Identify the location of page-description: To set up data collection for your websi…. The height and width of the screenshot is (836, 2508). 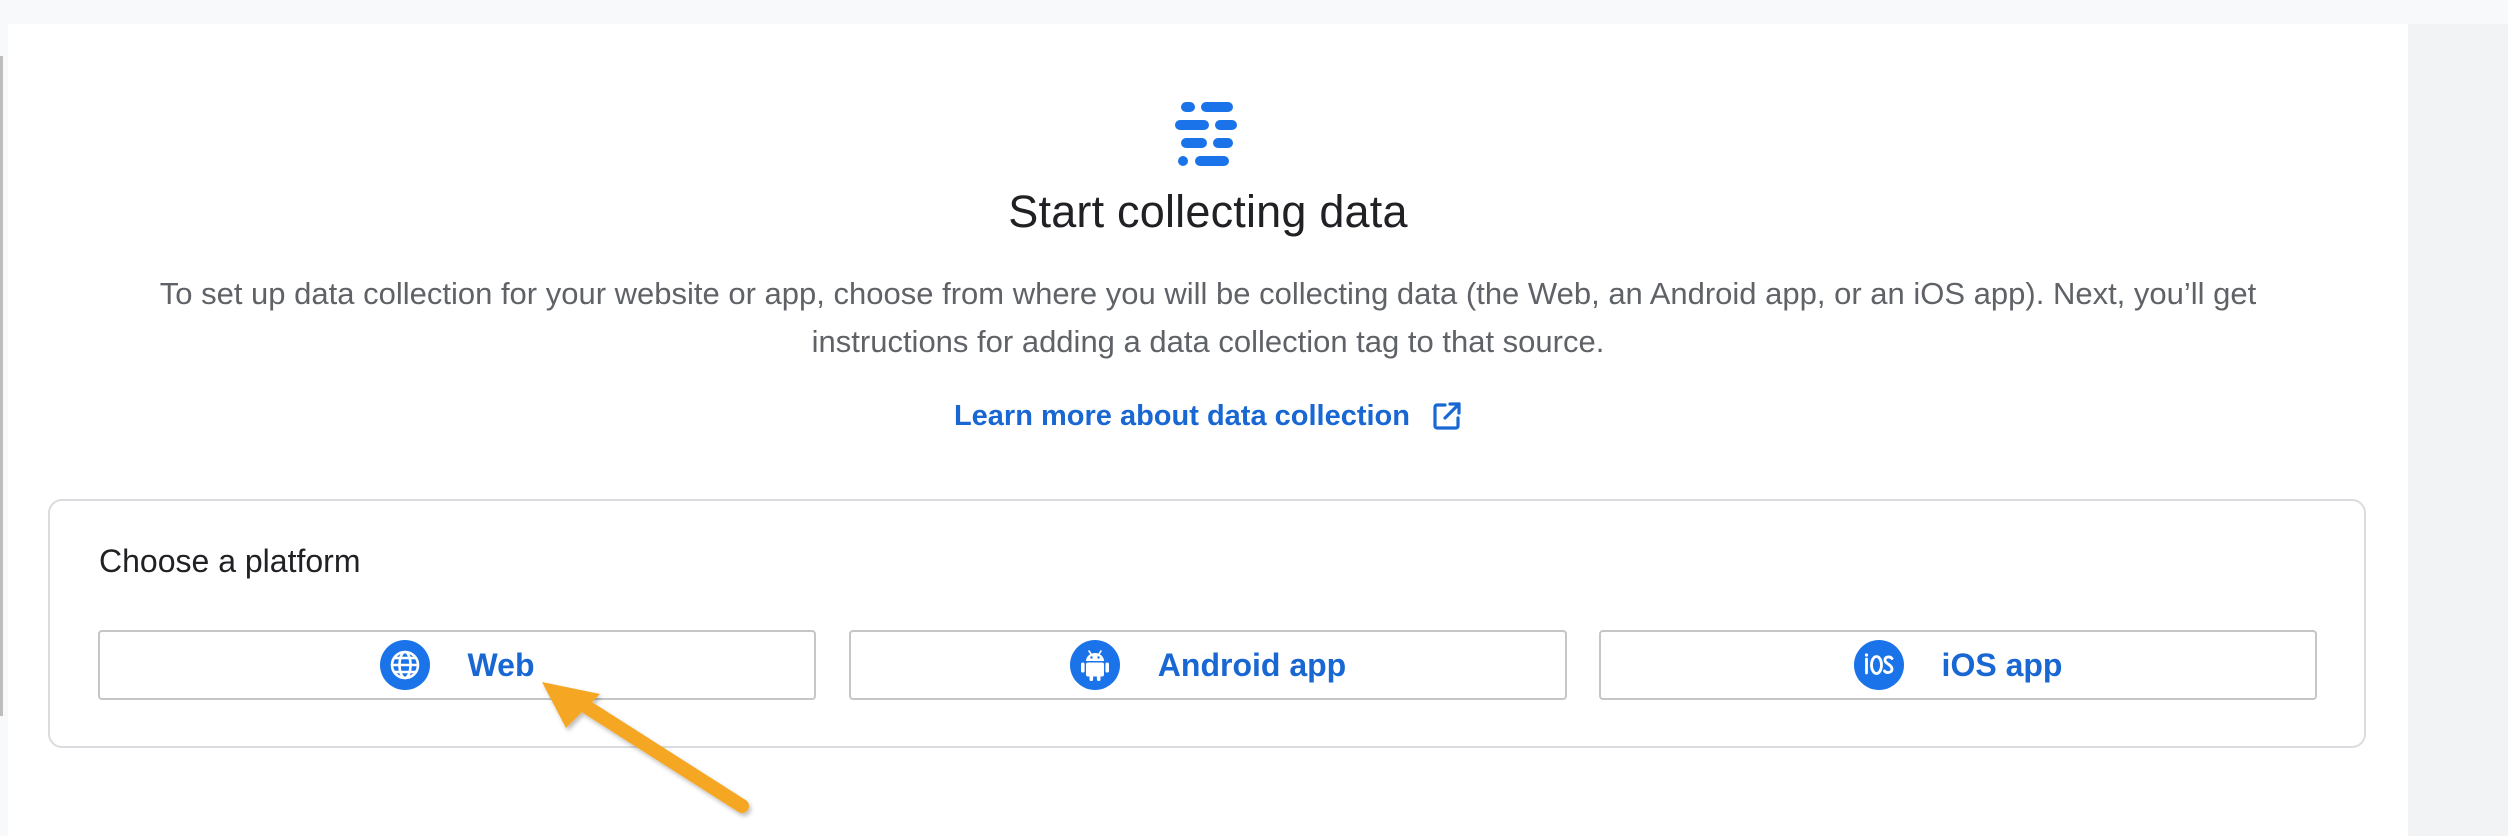
(1208, 317).